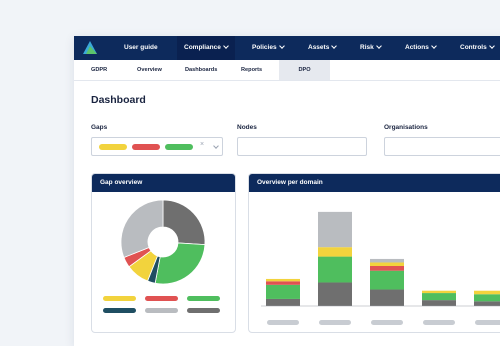 The image size is (500, 346). I want to click on nav-label: Policies, so click(264, 47).